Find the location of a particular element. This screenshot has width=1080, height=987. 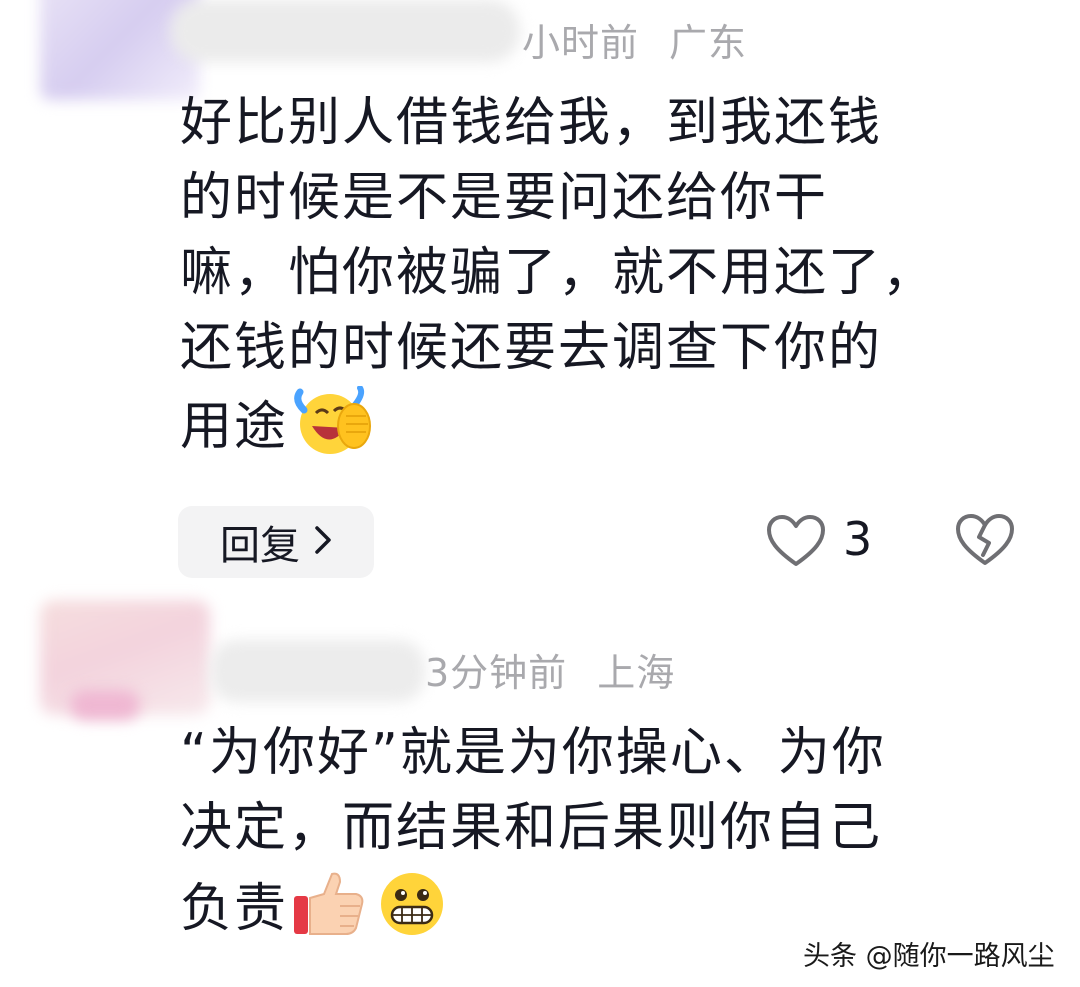

reply-label: 回复 is located at coordinates (260, 546).